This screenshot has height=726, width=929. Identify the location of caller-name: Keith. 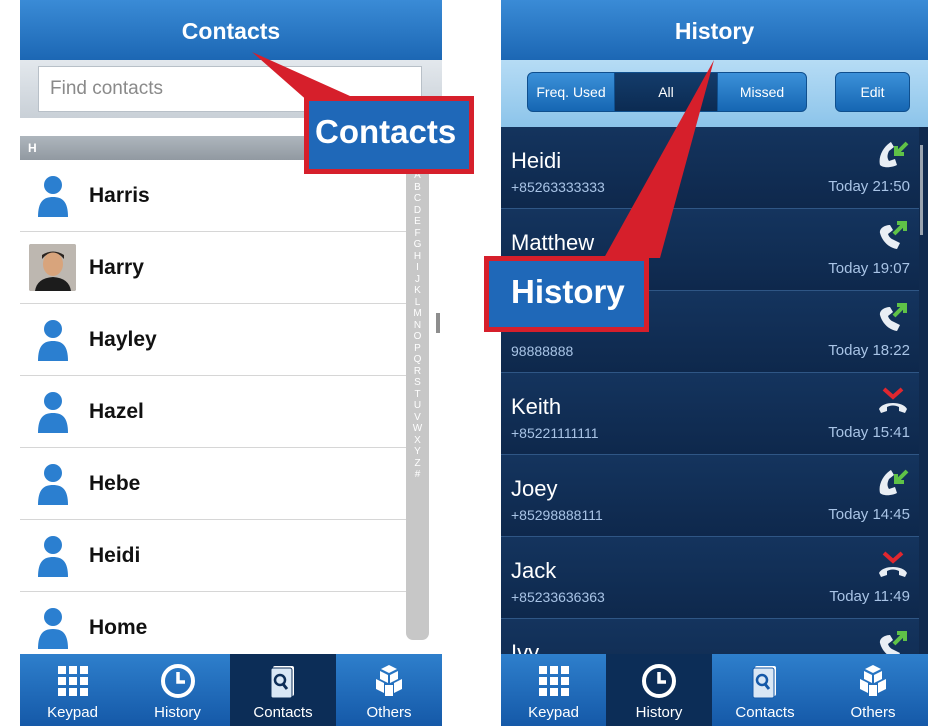
(536, 406).